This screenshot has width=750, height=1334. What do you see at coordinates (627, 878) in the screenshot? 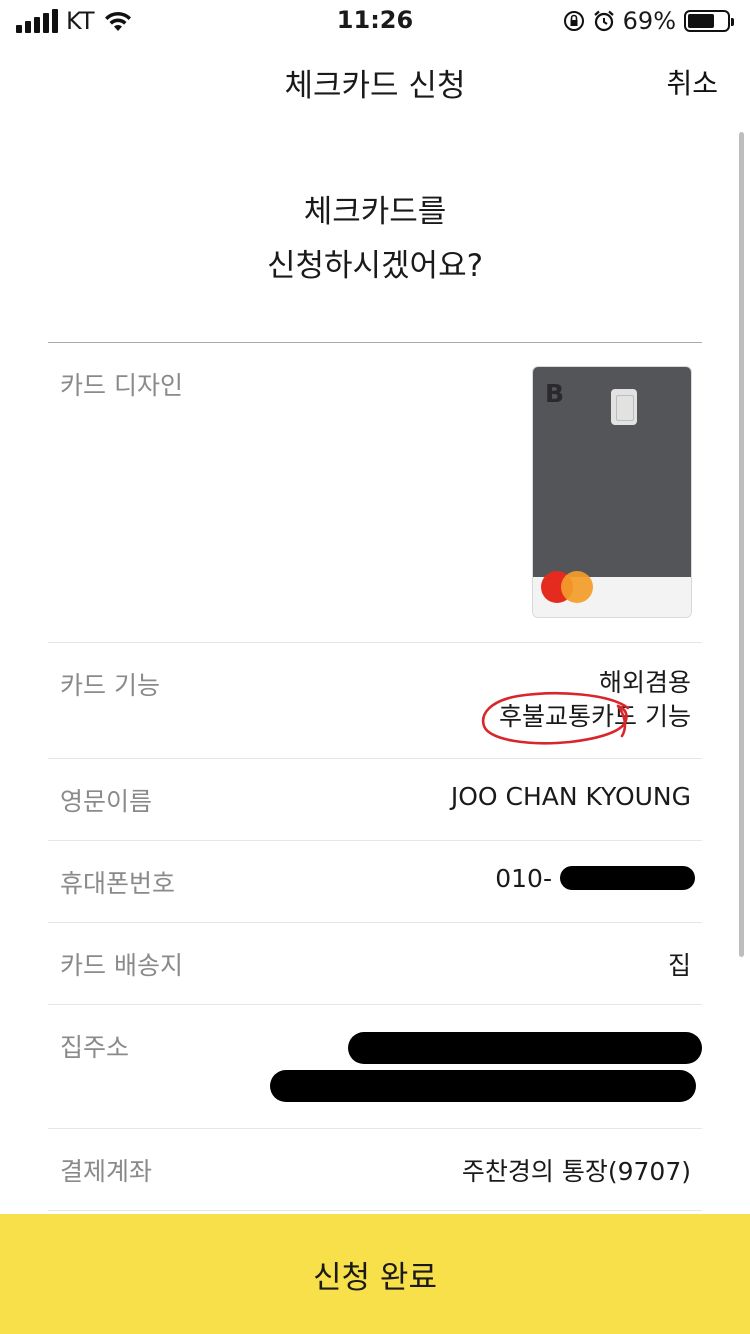
I see `phone-redaction` at bounding box center [627, 878].